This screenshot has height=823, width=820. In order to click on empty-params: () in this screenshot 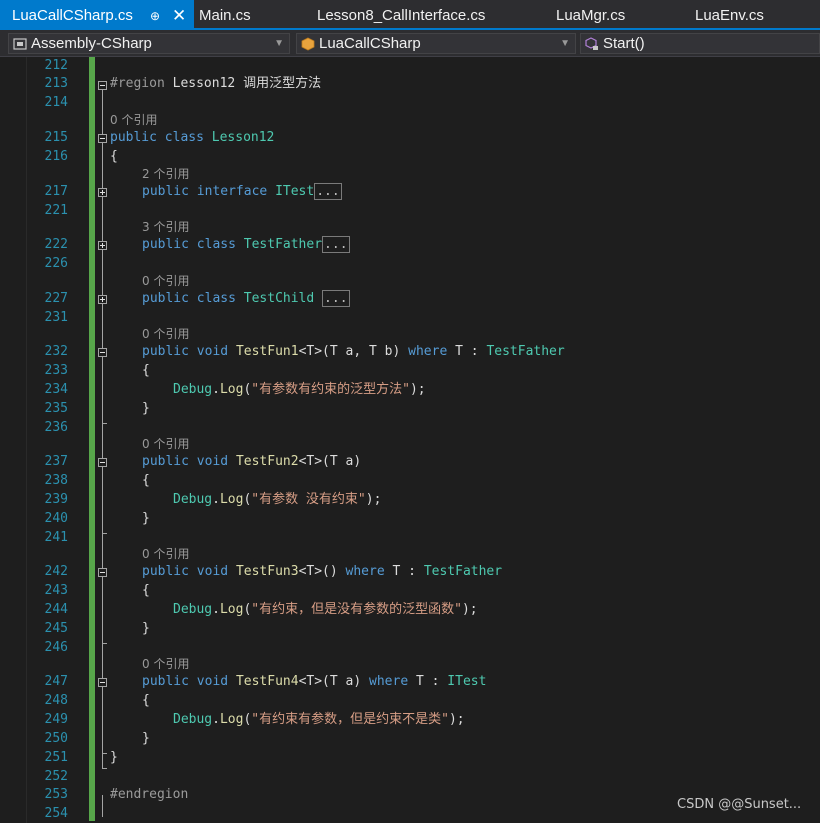, I will do `click(334, 571)`.